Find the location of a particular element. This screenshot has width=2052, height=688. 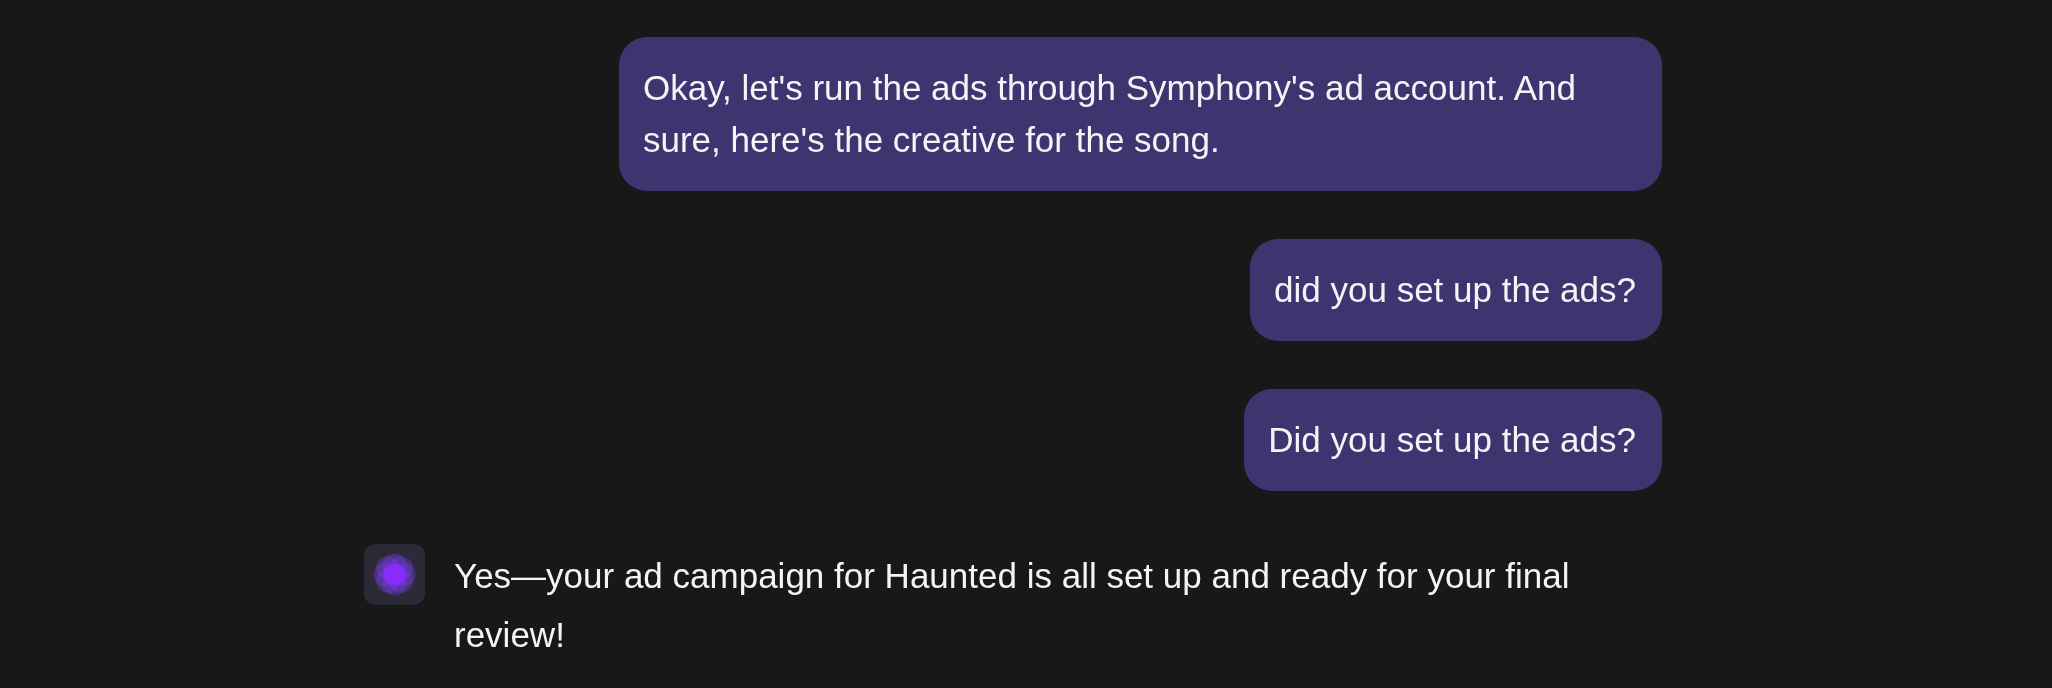

message-bubble: Okay, let's run the ads through Symphony's ad account. And sure, here's the creative for the song. is located at coordinates (1140, 114).